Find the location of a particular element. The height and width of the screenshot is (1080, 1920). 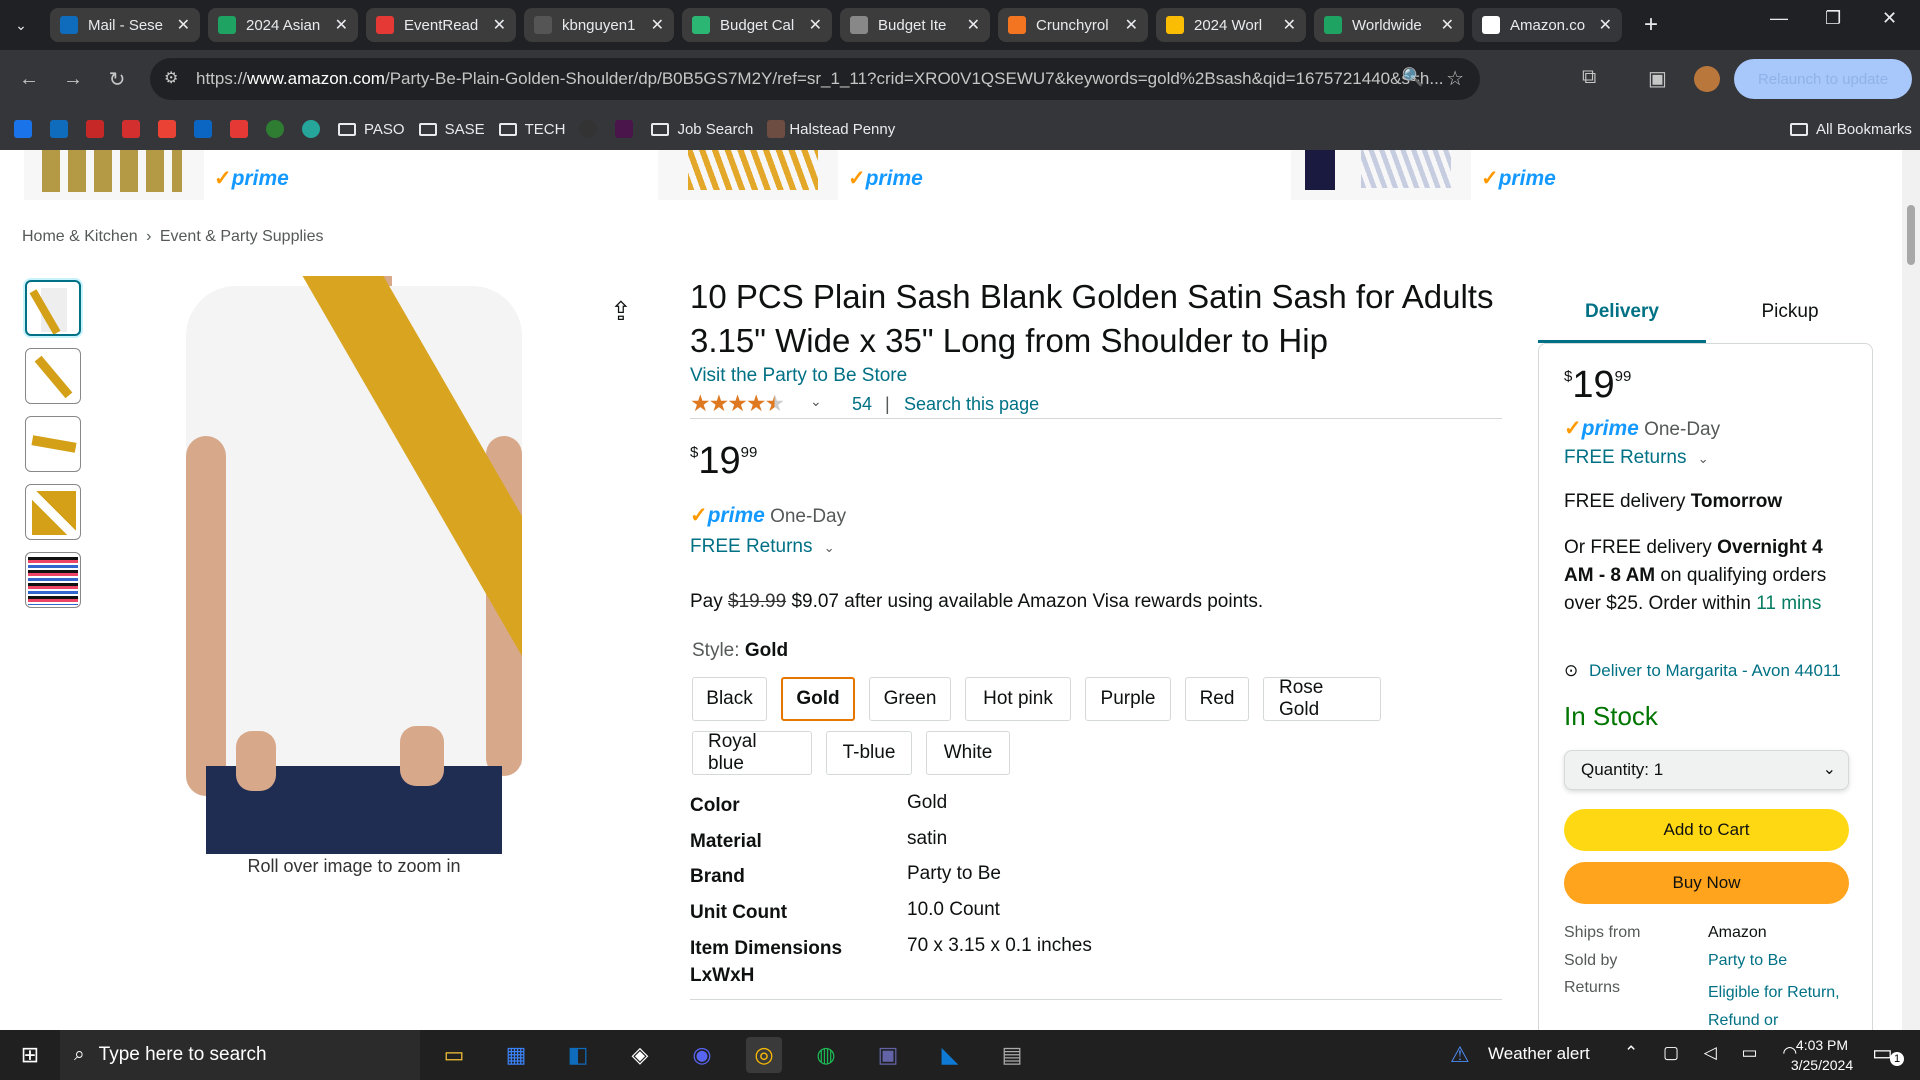

style-option-white: White is located at coordinates (968, 753).